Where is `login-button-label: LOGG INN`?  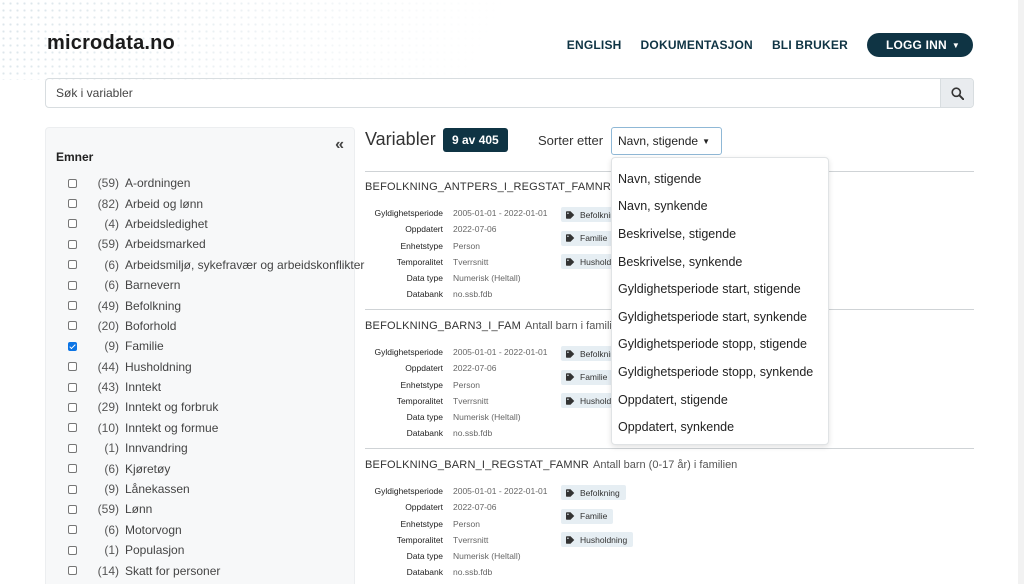
login-button-label: LOGG INN is located at coordinates (916, 45).